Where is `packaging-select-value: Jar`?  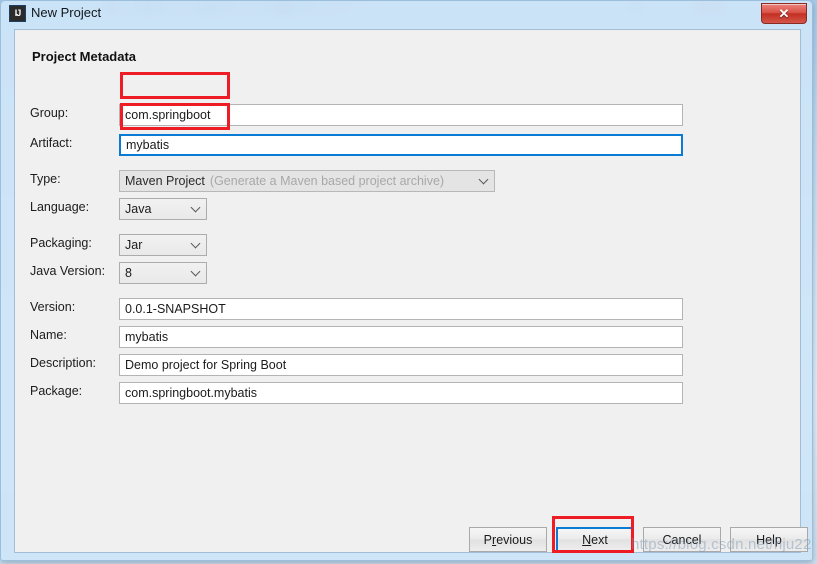 packaging-select-value: Jar is located at coordinates (134, 245).